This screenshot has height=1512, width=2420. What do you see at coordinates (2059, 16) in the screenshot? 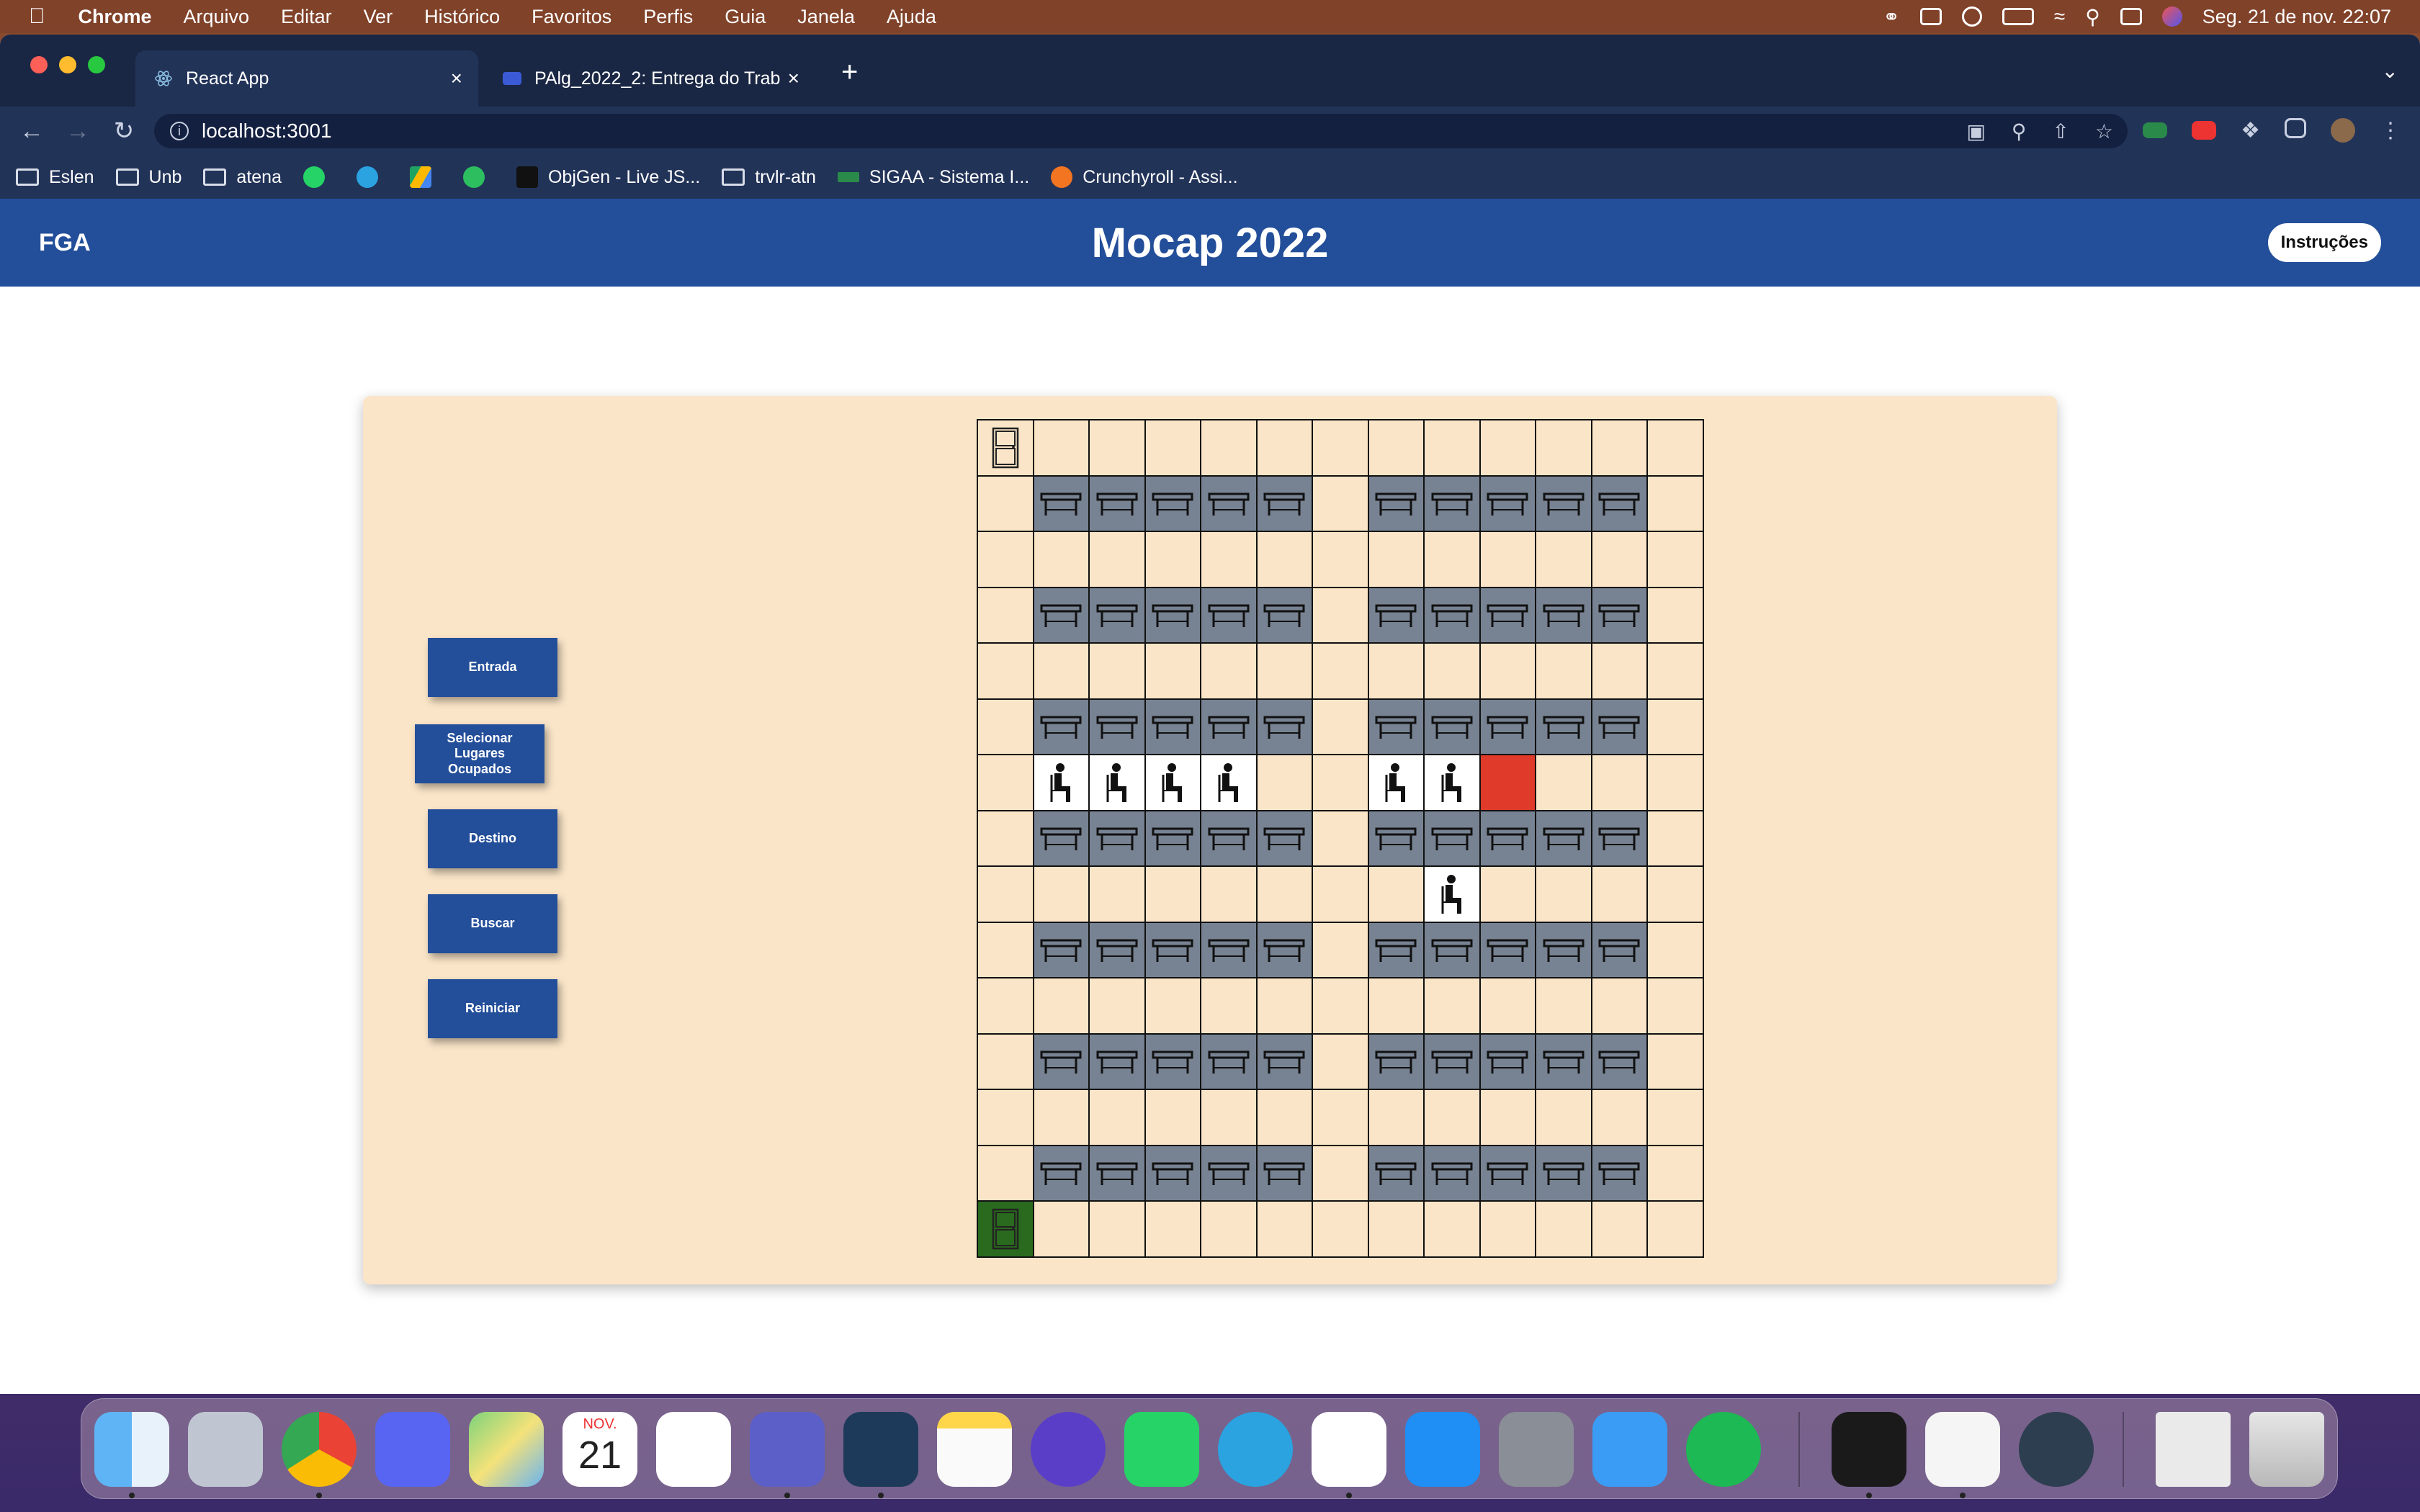
I see `wifi-icon: ≈` at bounding box center [2059, 16].